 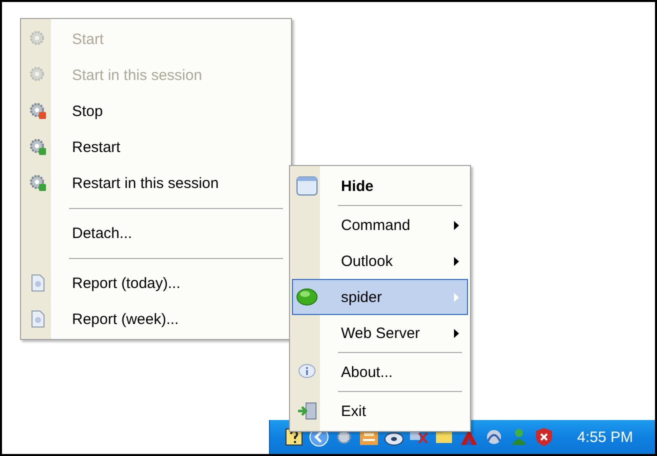 I want to click on clock: 4:55 PM, so click(x=605, y=437).